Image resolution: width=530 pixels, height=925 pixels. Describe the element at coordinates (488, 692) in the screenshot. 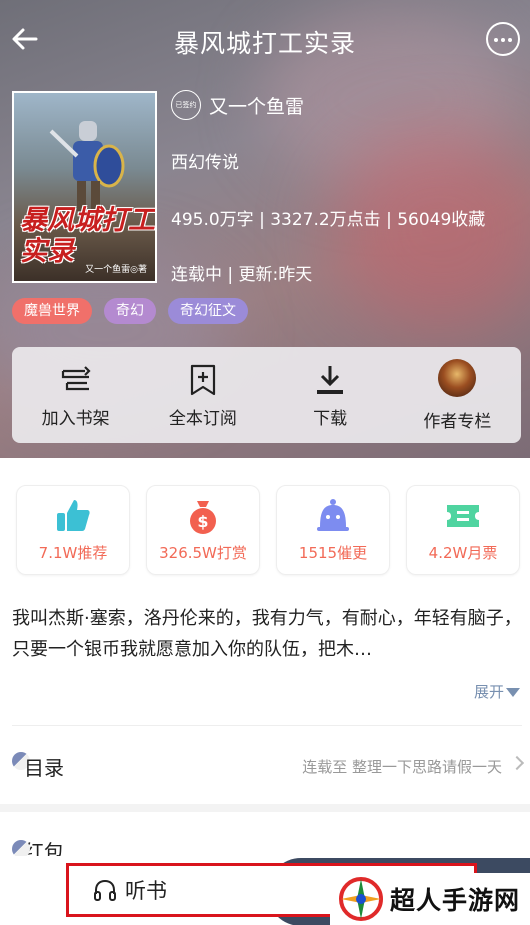

I see `expand-label: 展开` at that location.